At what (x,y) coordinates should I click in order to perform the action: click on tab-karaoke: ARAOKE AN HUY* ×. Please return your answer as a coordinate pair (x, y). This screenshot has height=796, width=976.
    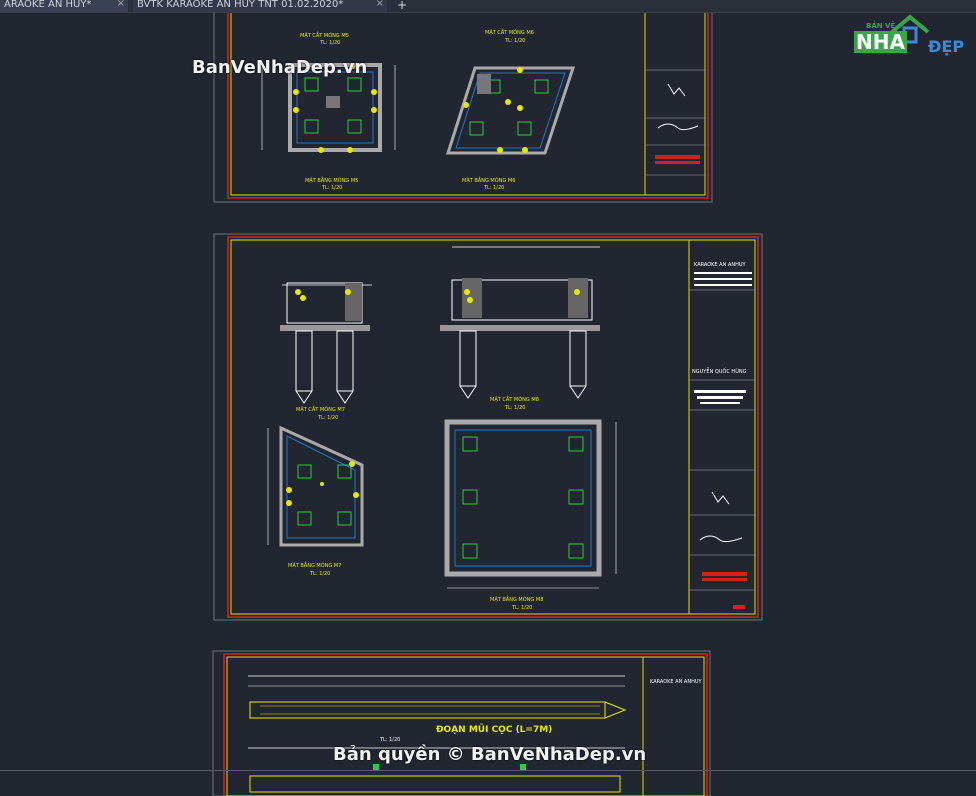
    Looking at the image, I should click on (64, 6).